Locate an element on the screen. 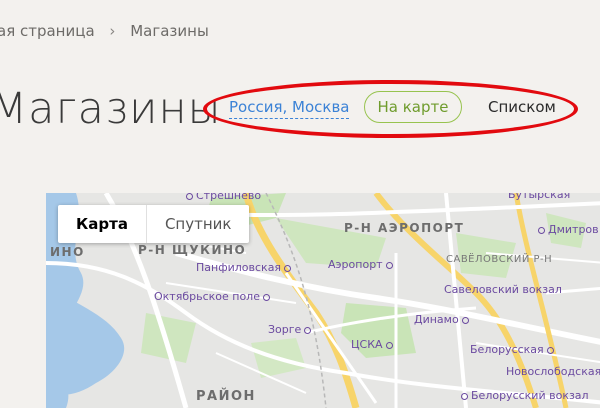 The image size is (600, 408). map-type-switcher: Карта Спутник is located at coordinates (154, 224).